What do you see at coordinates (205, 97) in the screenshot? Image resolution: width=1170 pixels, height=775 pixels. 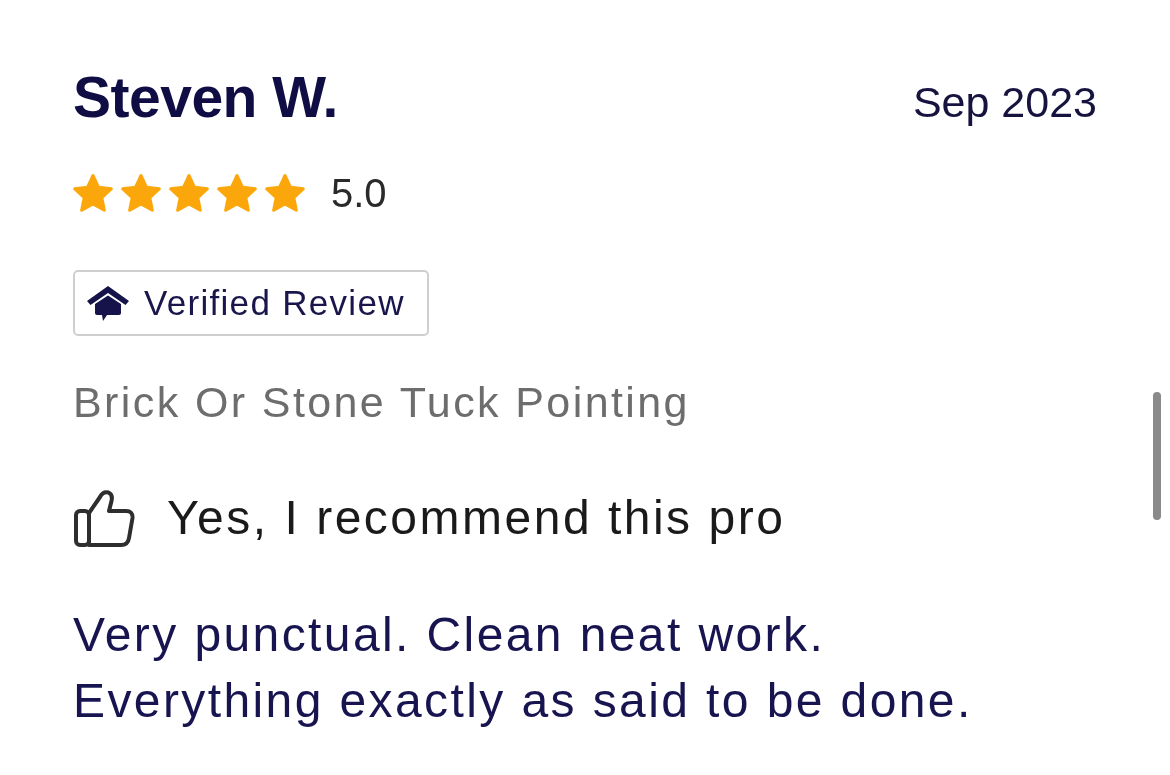 I see `reviewer-name: Steven W.` at bounding box center [205, 97].